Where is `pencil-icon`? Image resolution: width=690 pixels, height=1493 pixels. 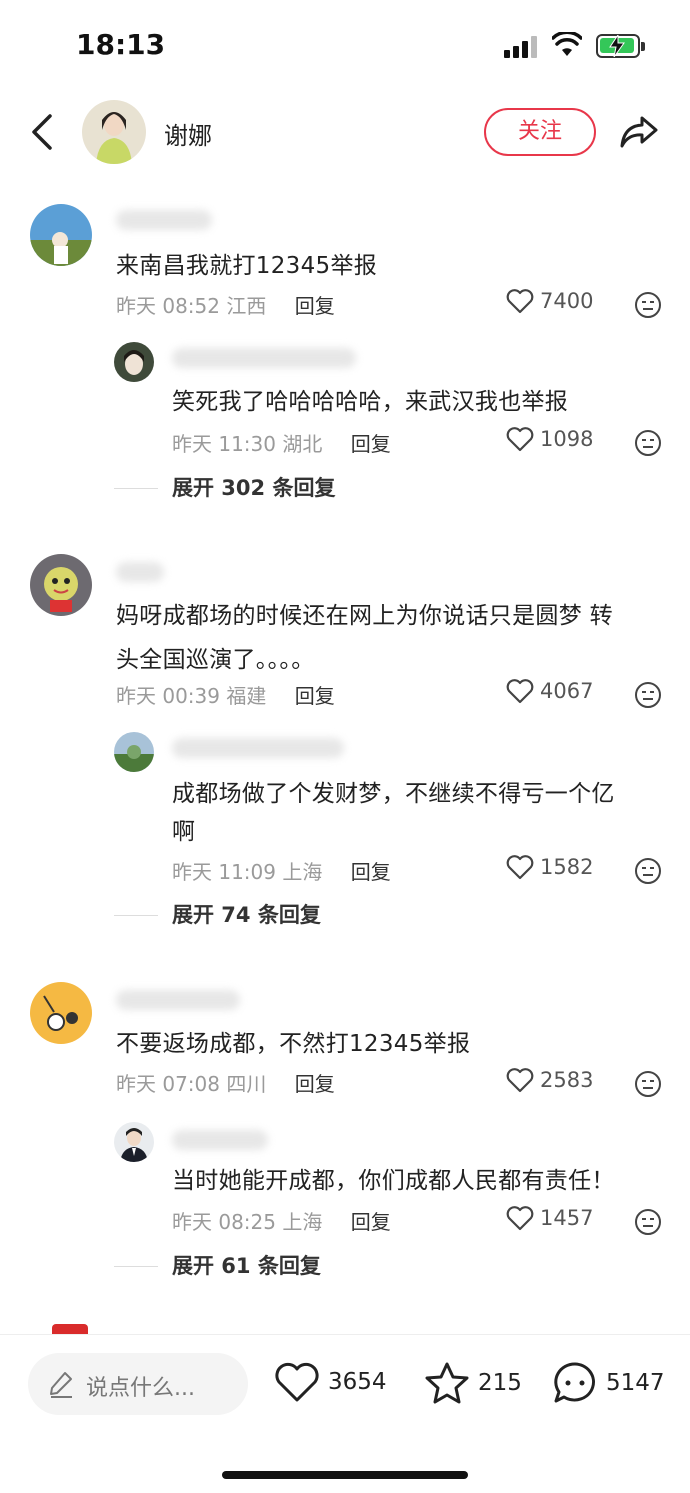
pencil-icon is located at coordinates (61, 1385).